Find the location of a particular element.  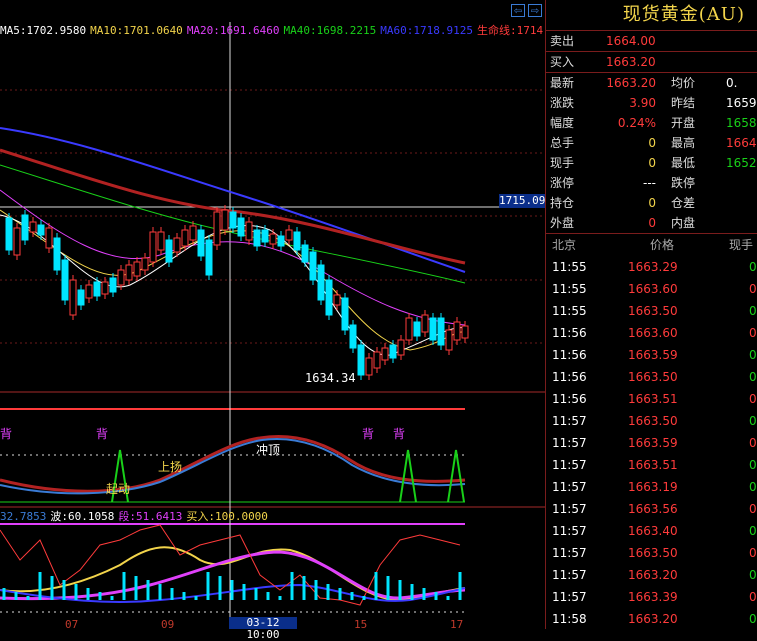

trades-header: 北京 价格 现手 is located at coordinates (651, 244).